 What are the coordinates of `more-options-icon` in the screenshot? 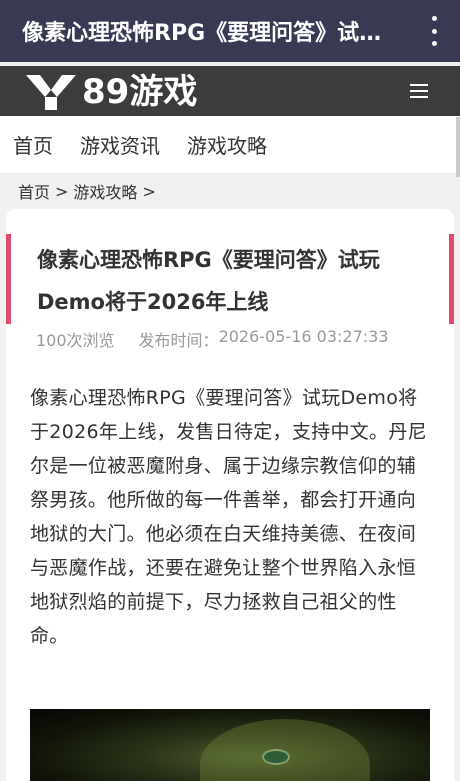 It's located at (434, 31).